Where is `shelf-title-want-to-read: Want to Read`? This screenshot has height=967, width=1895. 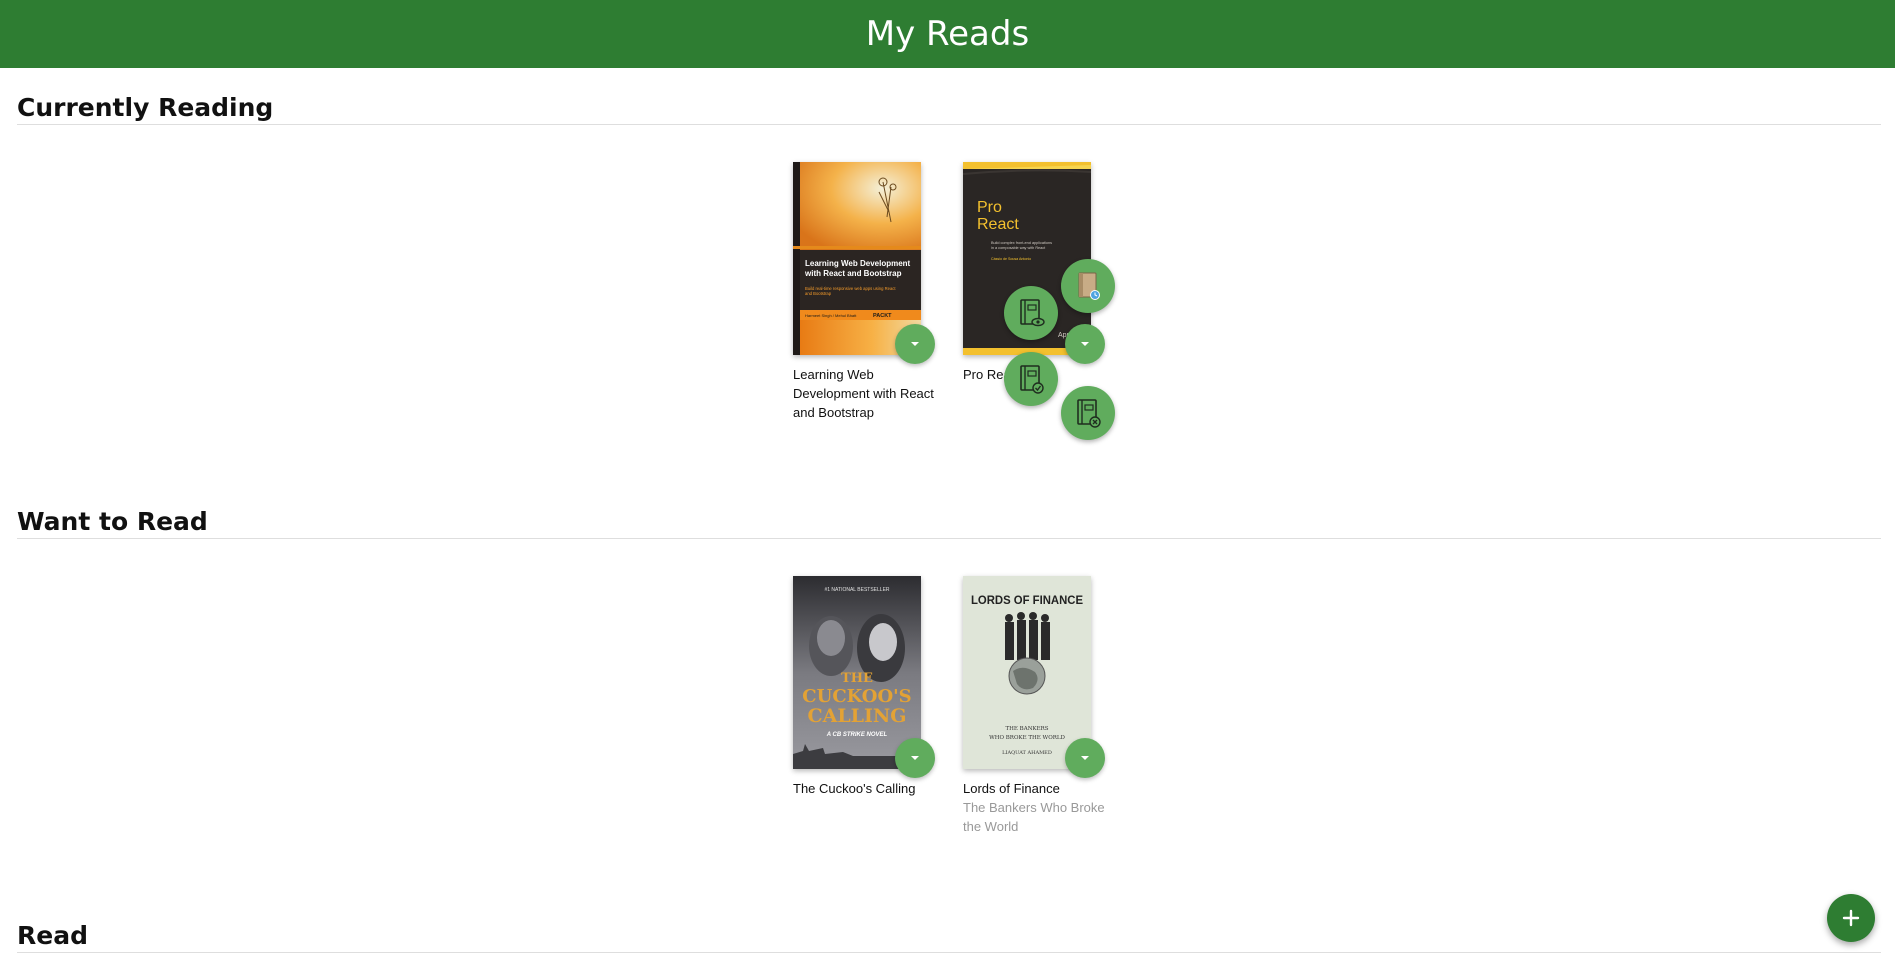
shelf-title-want-to-read: Want to Read is located at coordinates (112, 521).